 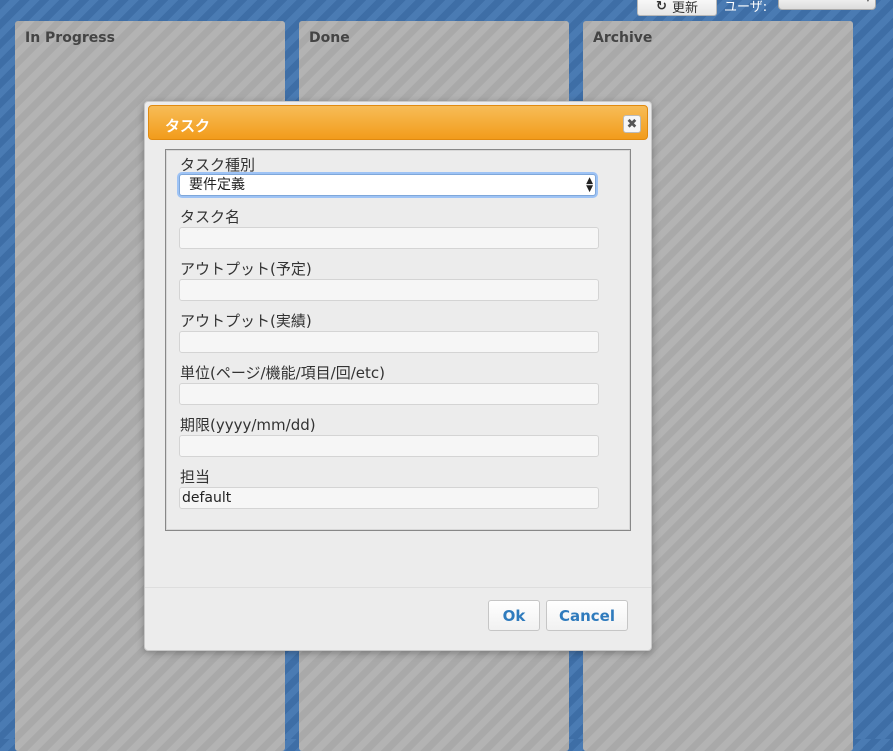 What do you see at coordinates (246, 321) in the screenshot?
I see `output-actual-label: アウトプット(実績)` at bounding box center [246, 321].